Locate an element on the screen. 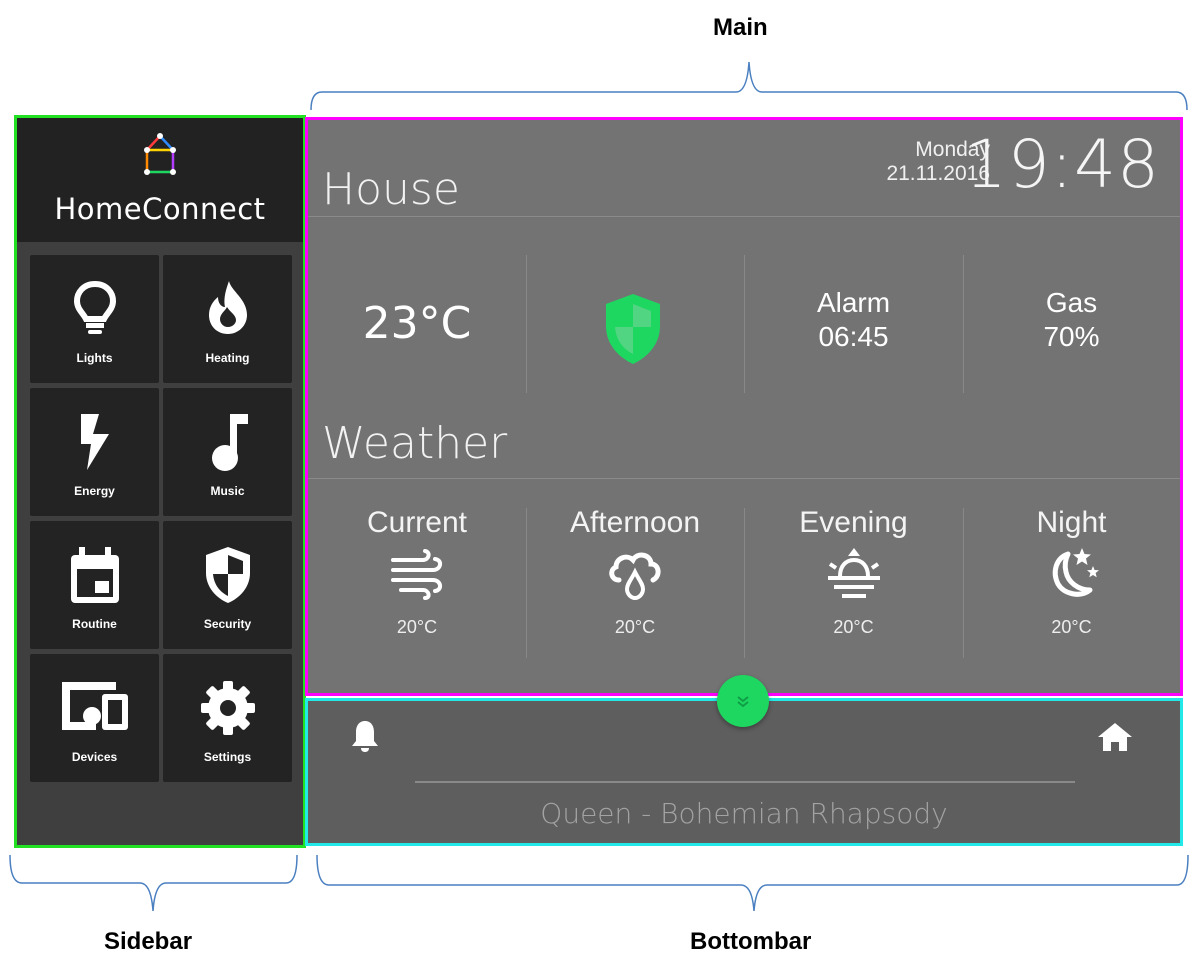  weather-name: Afternoon is located at coordinates (635, 522).